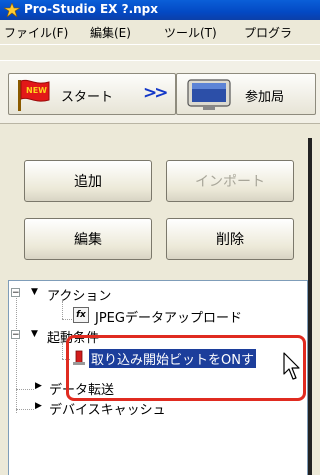 The height and width of the screenshot is (475, 320). Describe the element at coordinates (88, 181) in the screenshot. I see `add-button: 追加` at that location.